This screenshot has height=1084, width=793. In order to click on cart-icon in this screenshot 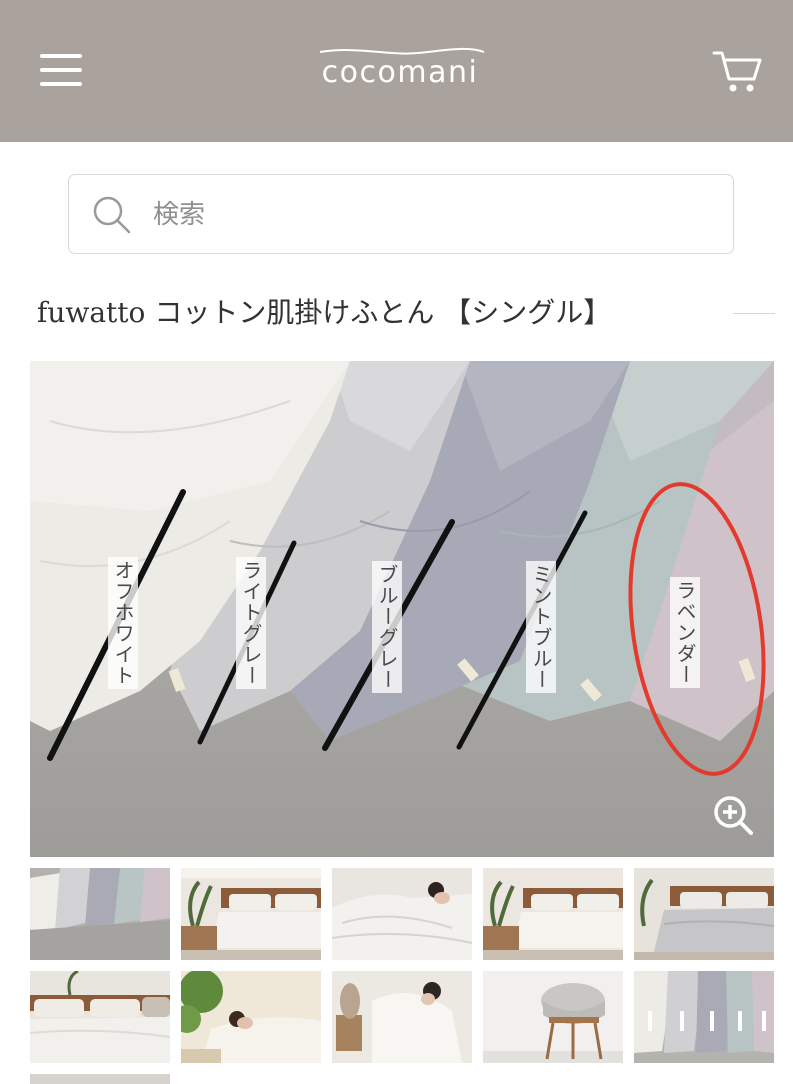, I will do `click(737, 71)`.